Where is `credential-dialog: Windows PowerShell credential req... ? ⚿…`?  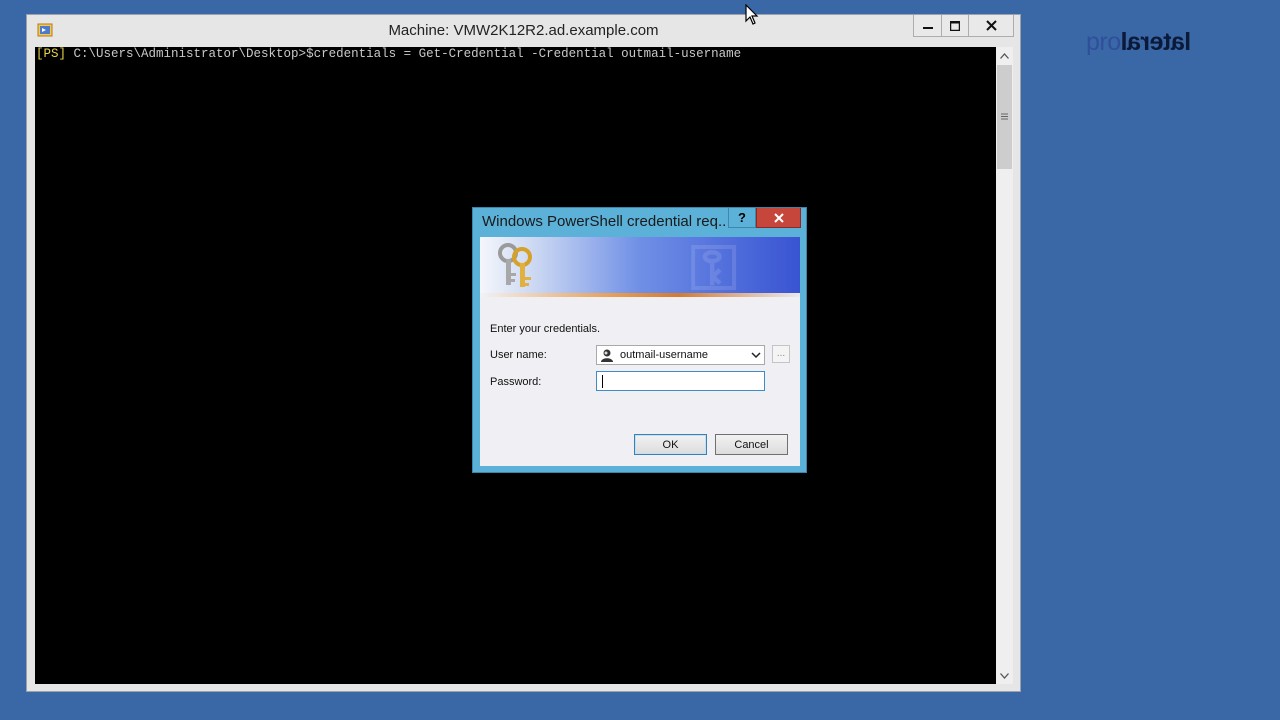
credential-dialog: Windows PowerShell credential req... ? ⚿… is located at coordinates (639, 340).